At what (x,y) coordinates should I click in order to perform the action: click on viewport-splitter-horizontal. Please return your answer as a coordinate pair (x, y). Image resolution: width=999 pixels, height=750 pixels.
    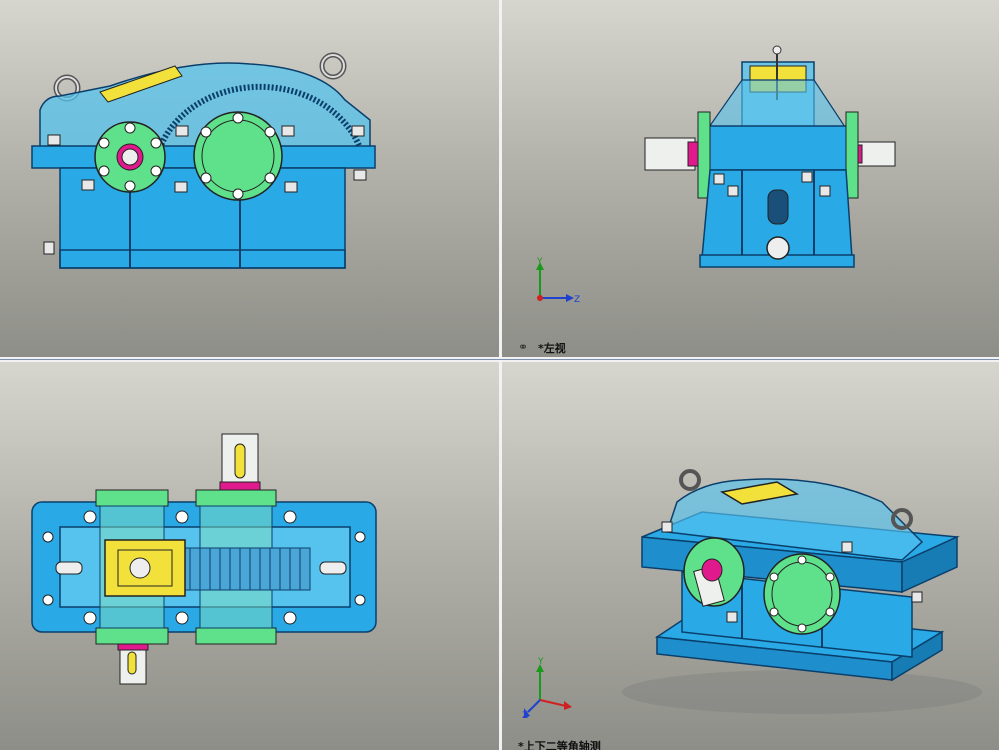
    Looking at the image, I should click on (499, 359).